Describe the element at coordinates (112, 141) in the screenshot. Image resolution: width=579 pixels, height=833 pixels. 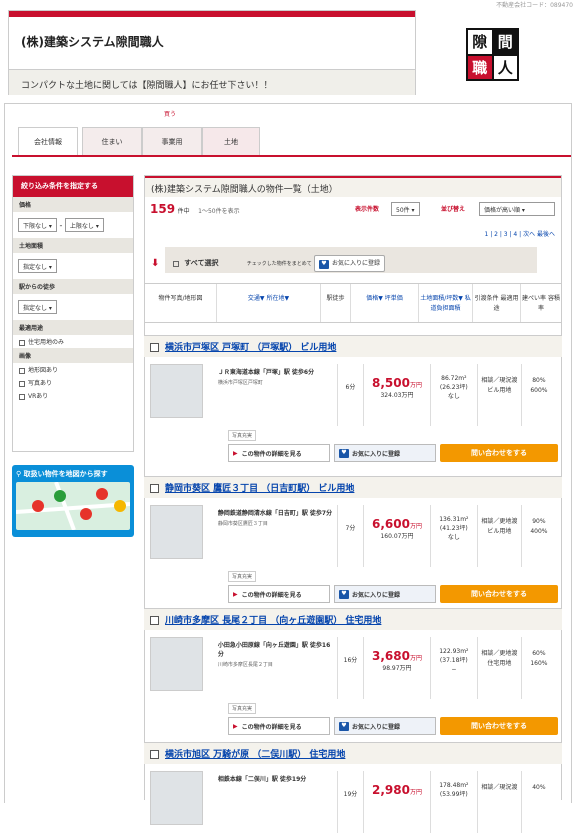
I see `tab-residence: 住まい` at that location.